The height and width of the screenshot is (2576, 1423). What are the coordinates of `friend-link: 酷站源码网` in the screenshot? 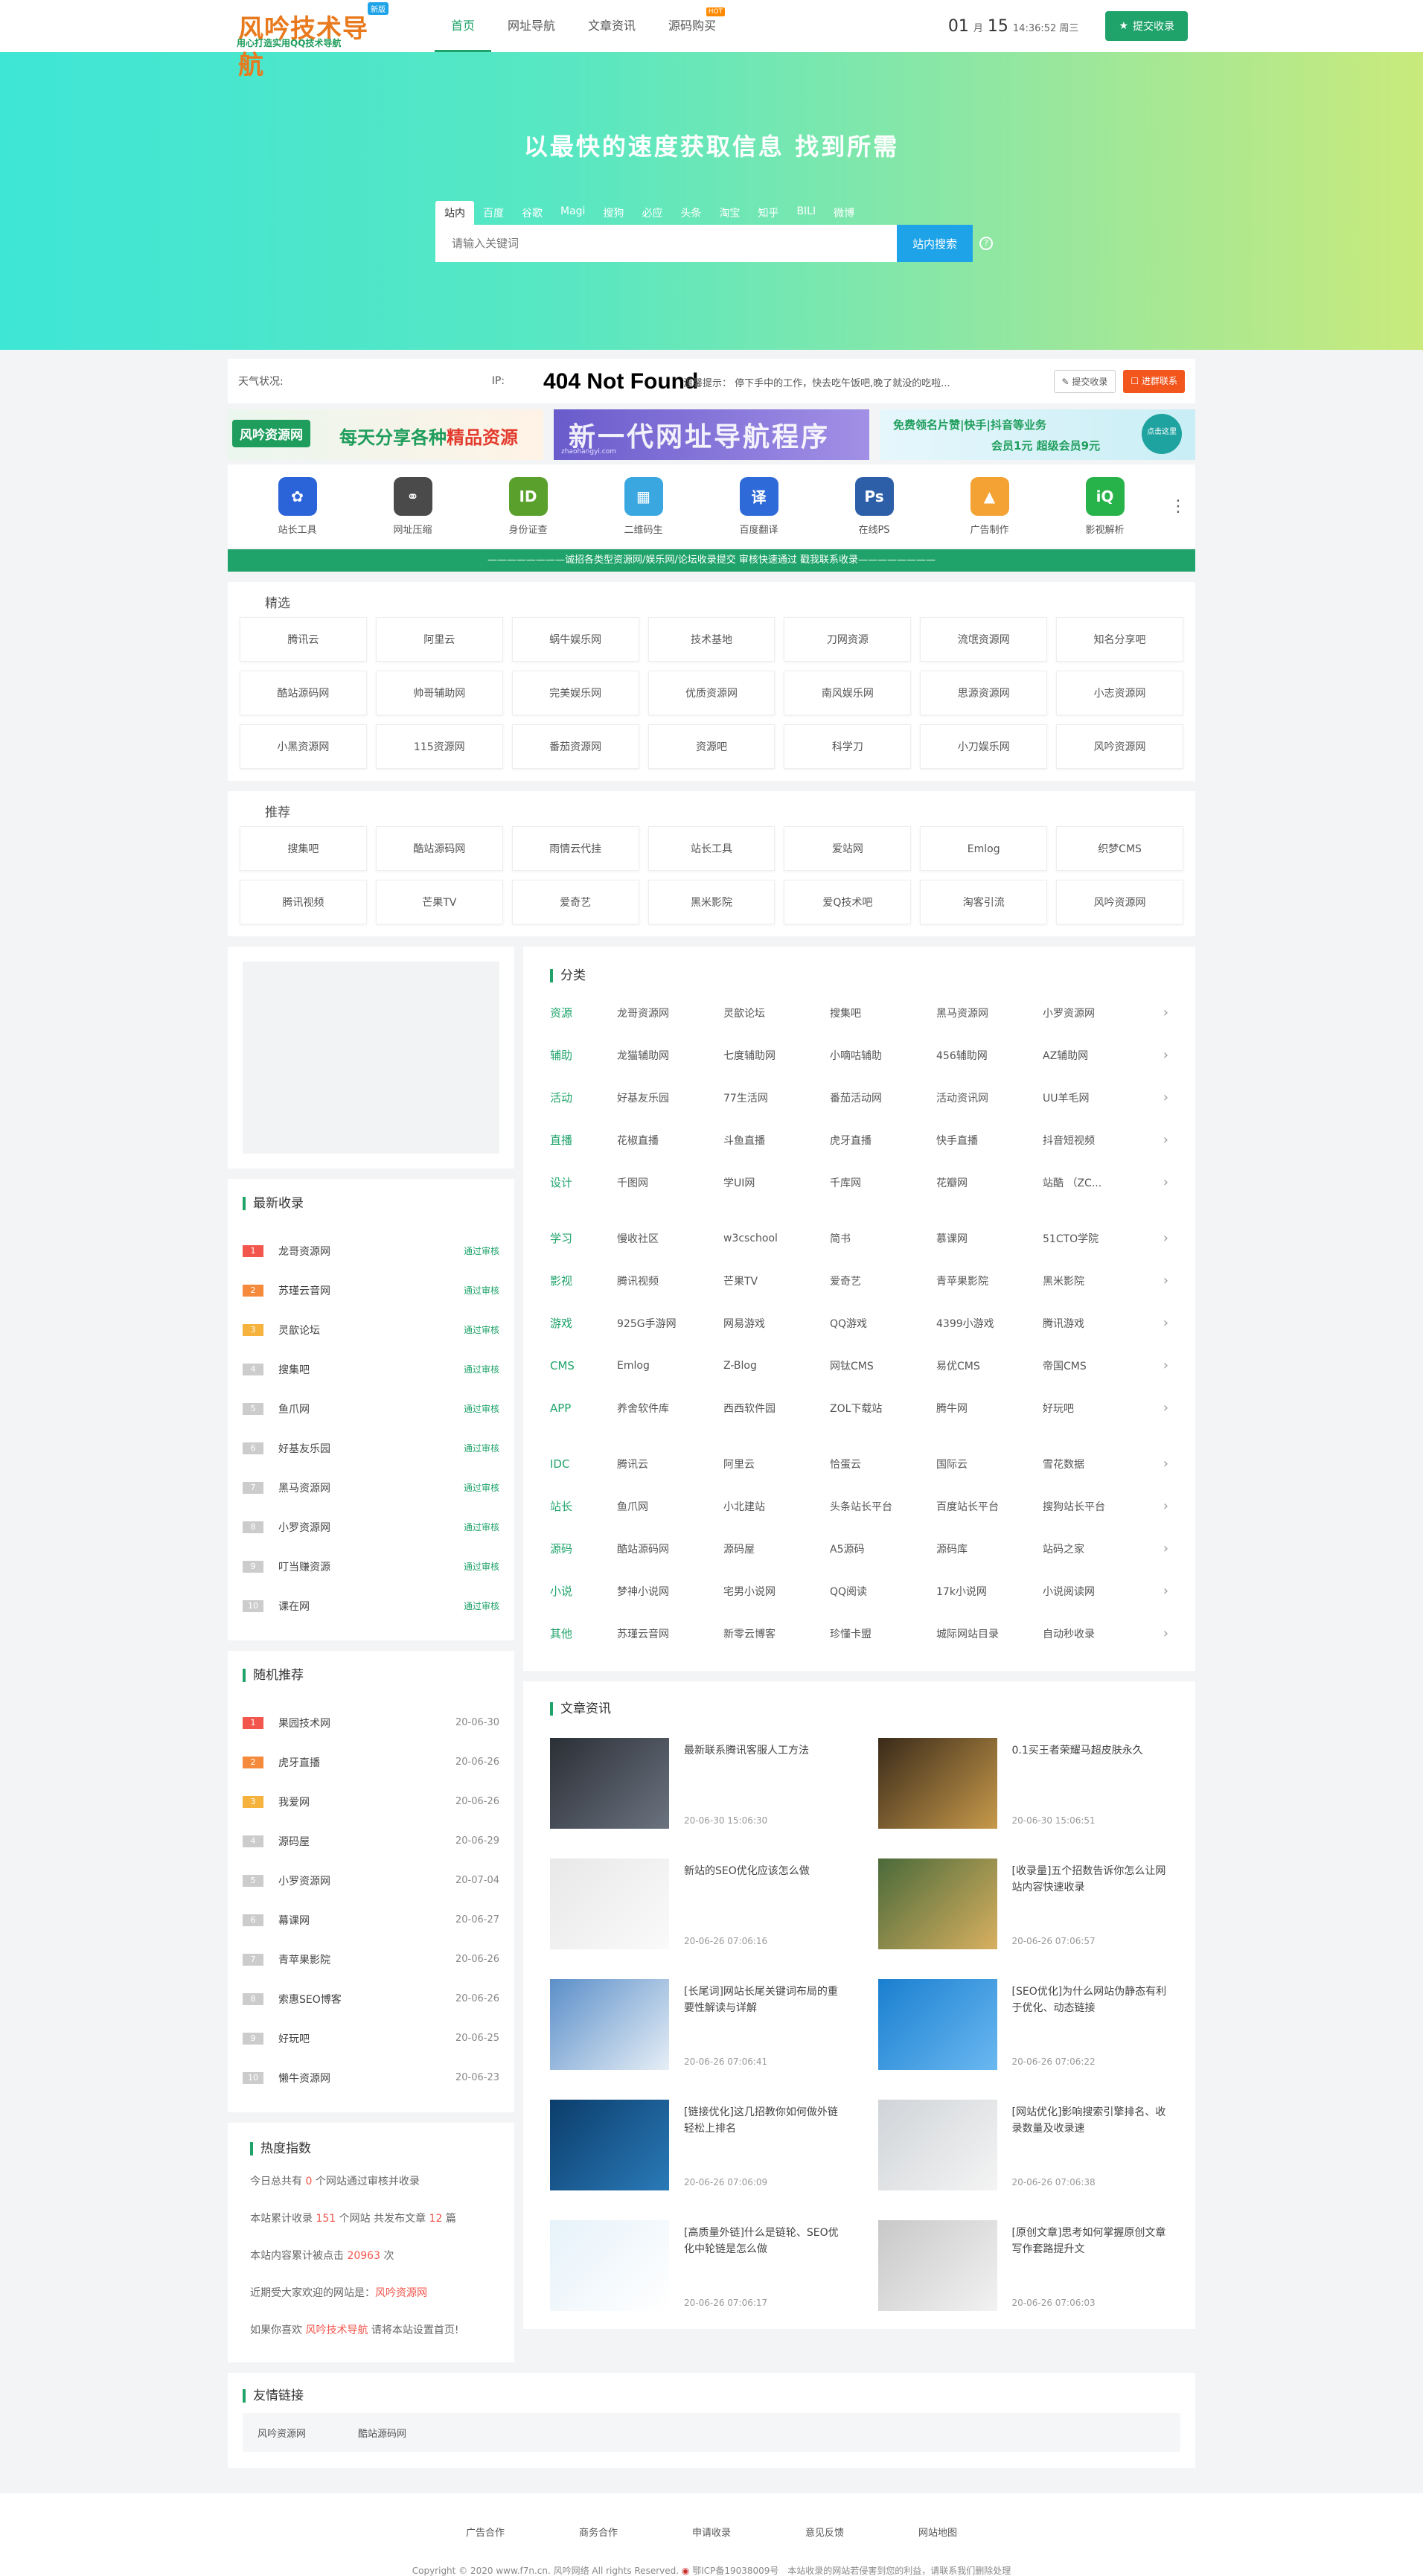 It's located at (382, 2433).